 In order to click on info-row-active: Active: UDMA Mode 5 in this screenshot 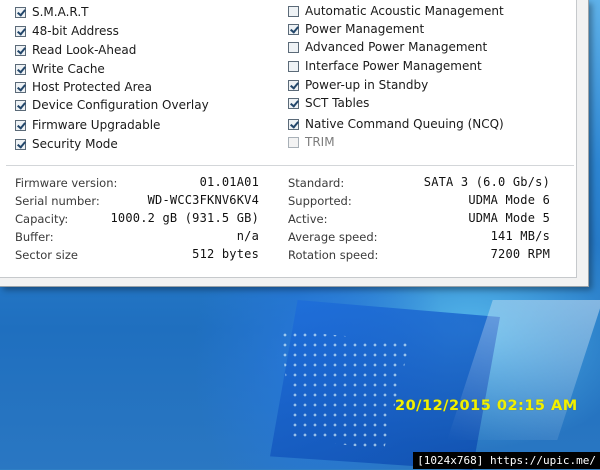, I will do `click(419, 219)`.